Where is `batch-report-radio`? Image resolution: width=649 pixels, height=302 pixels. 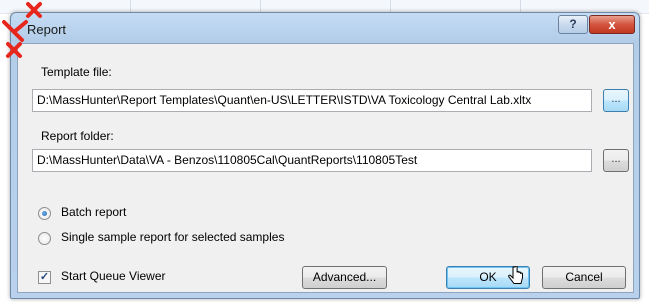
batch-report-radio is located at coordinates (44, 213).